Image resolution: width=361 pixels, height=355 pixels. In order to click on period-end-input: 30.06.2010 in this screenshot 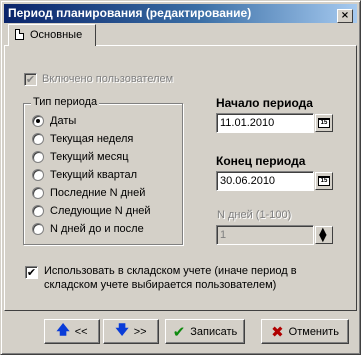, I will do `click(265, 181)`.